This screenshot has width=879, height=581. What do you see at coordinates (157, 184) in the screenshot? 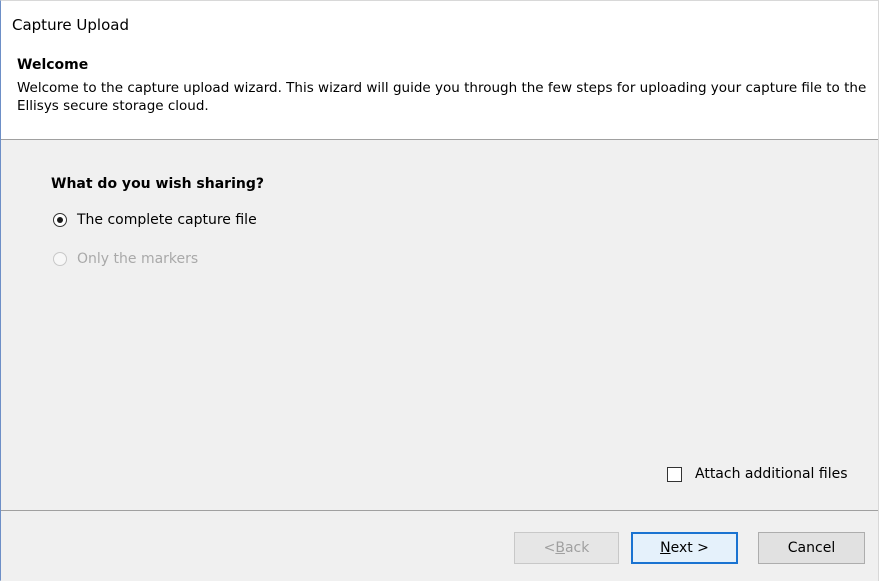
I see `sharing-question: What do you wish sharing?` at bounding box center [157, 184].